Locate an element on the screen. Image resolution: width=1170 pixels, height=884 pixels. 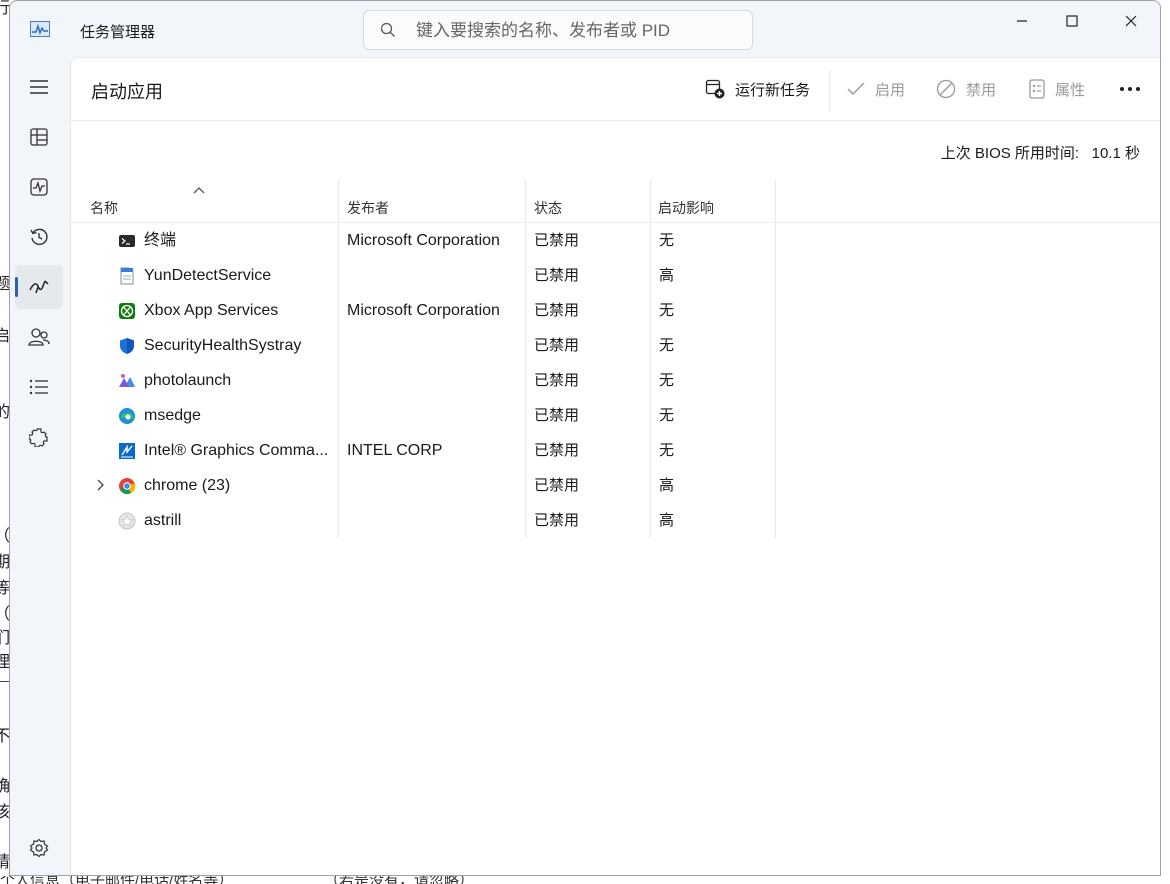
properties-button: 属性 is located at coordinates (1057, 89).